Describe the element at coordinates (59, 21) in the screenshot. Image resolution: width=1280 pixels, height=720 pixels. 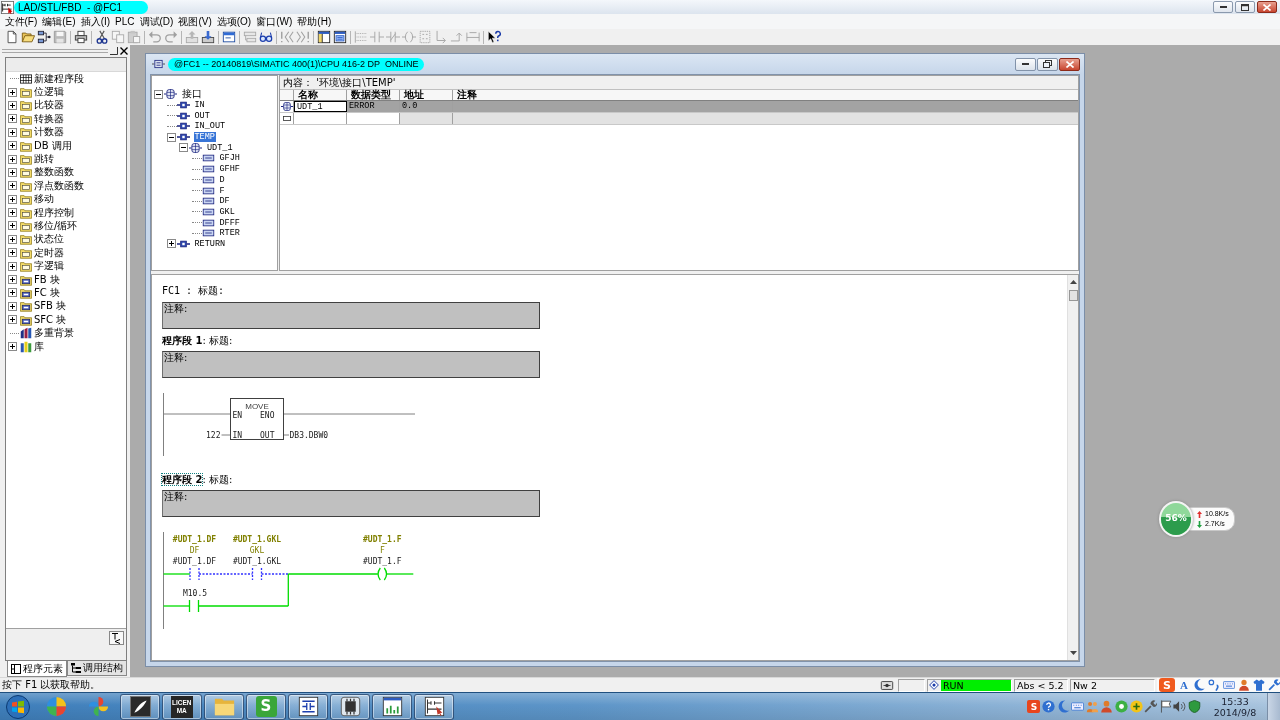
I see `menu-item: 编辑(E)` at that location.